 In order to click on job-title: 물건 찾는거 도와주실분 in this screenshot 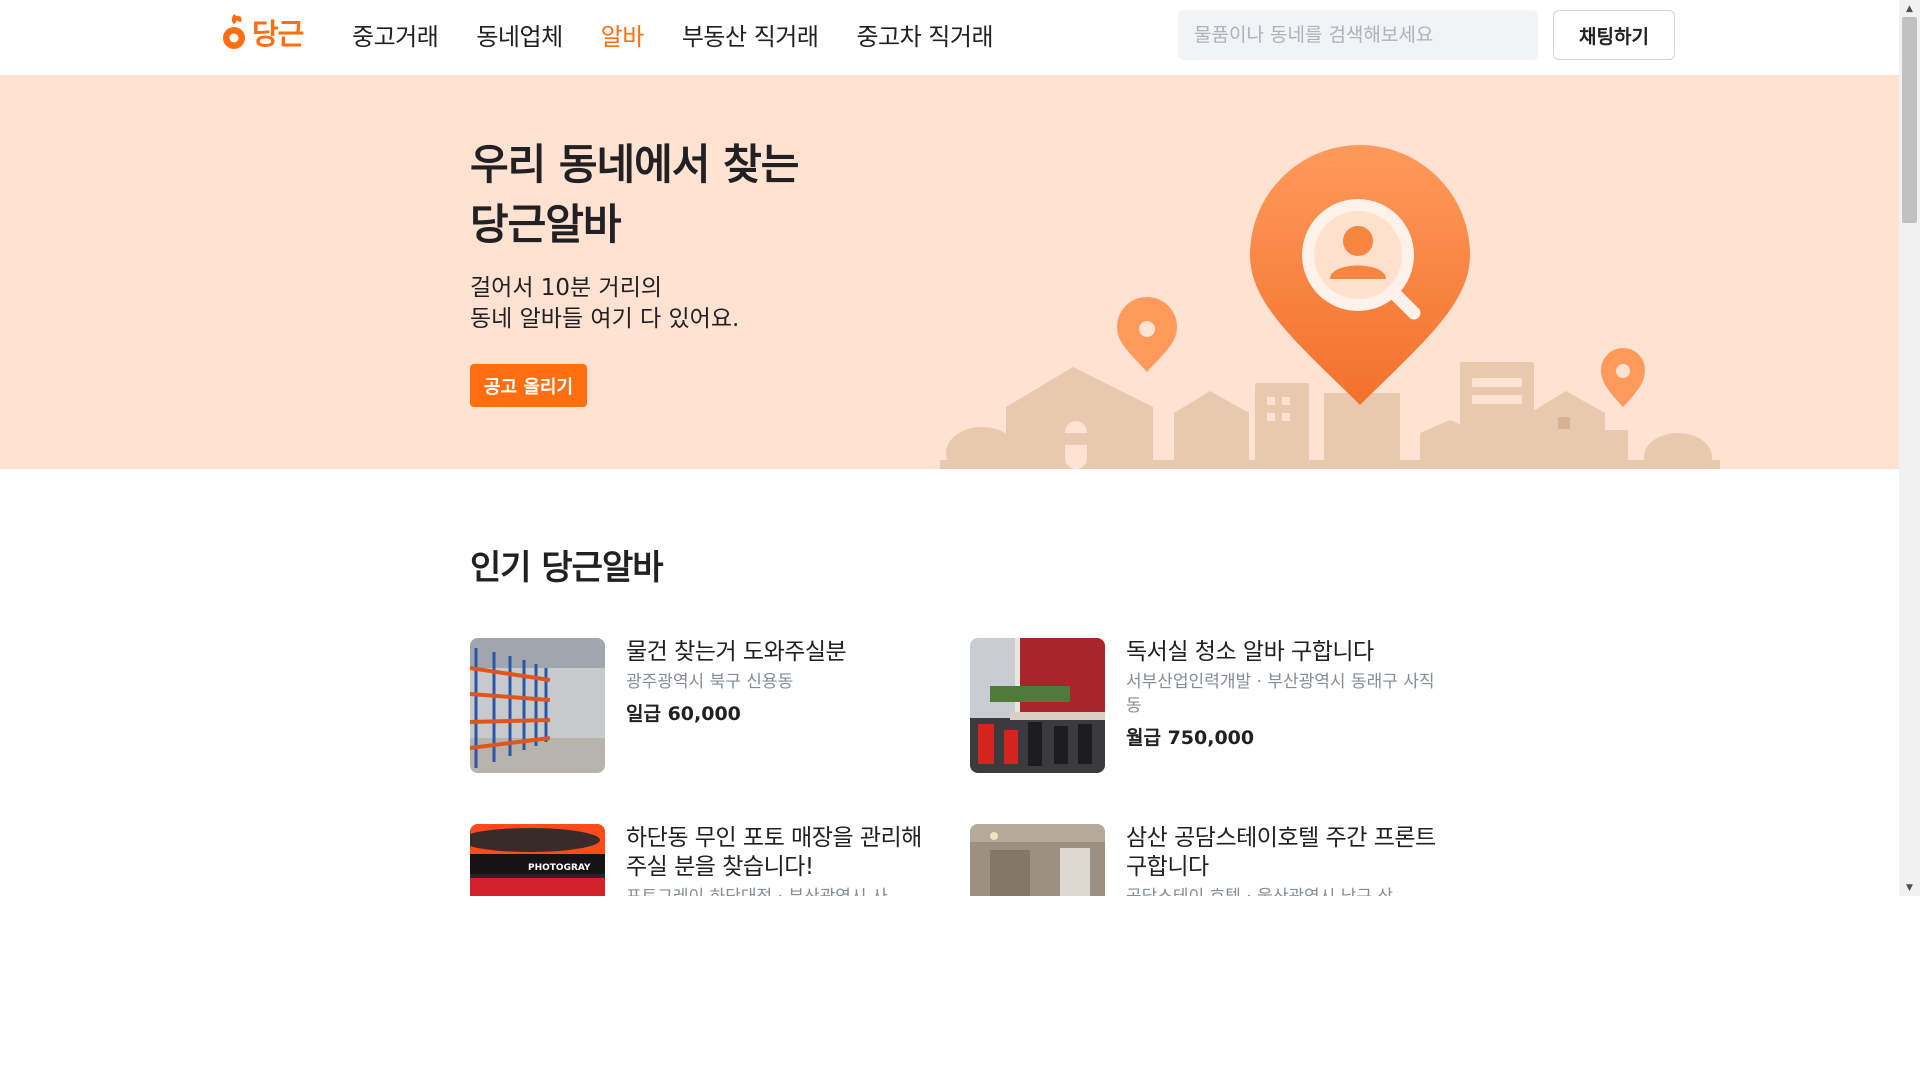, I will do `click(736, 652)`.